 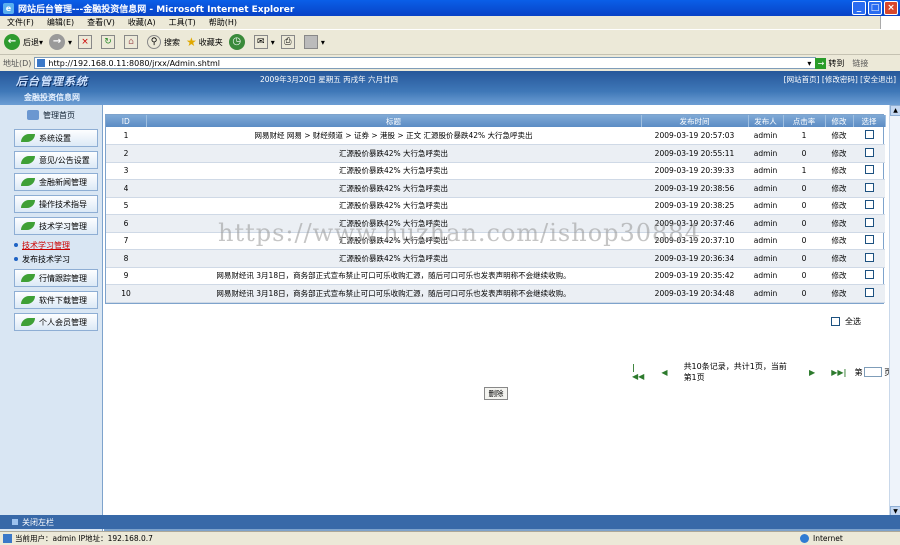 What do you see at coordinates (78, 538) in the screenshot?
I see `status-left: 当前用户：admin IP地址：192.168.0.7` at bounding box center [78, 538].